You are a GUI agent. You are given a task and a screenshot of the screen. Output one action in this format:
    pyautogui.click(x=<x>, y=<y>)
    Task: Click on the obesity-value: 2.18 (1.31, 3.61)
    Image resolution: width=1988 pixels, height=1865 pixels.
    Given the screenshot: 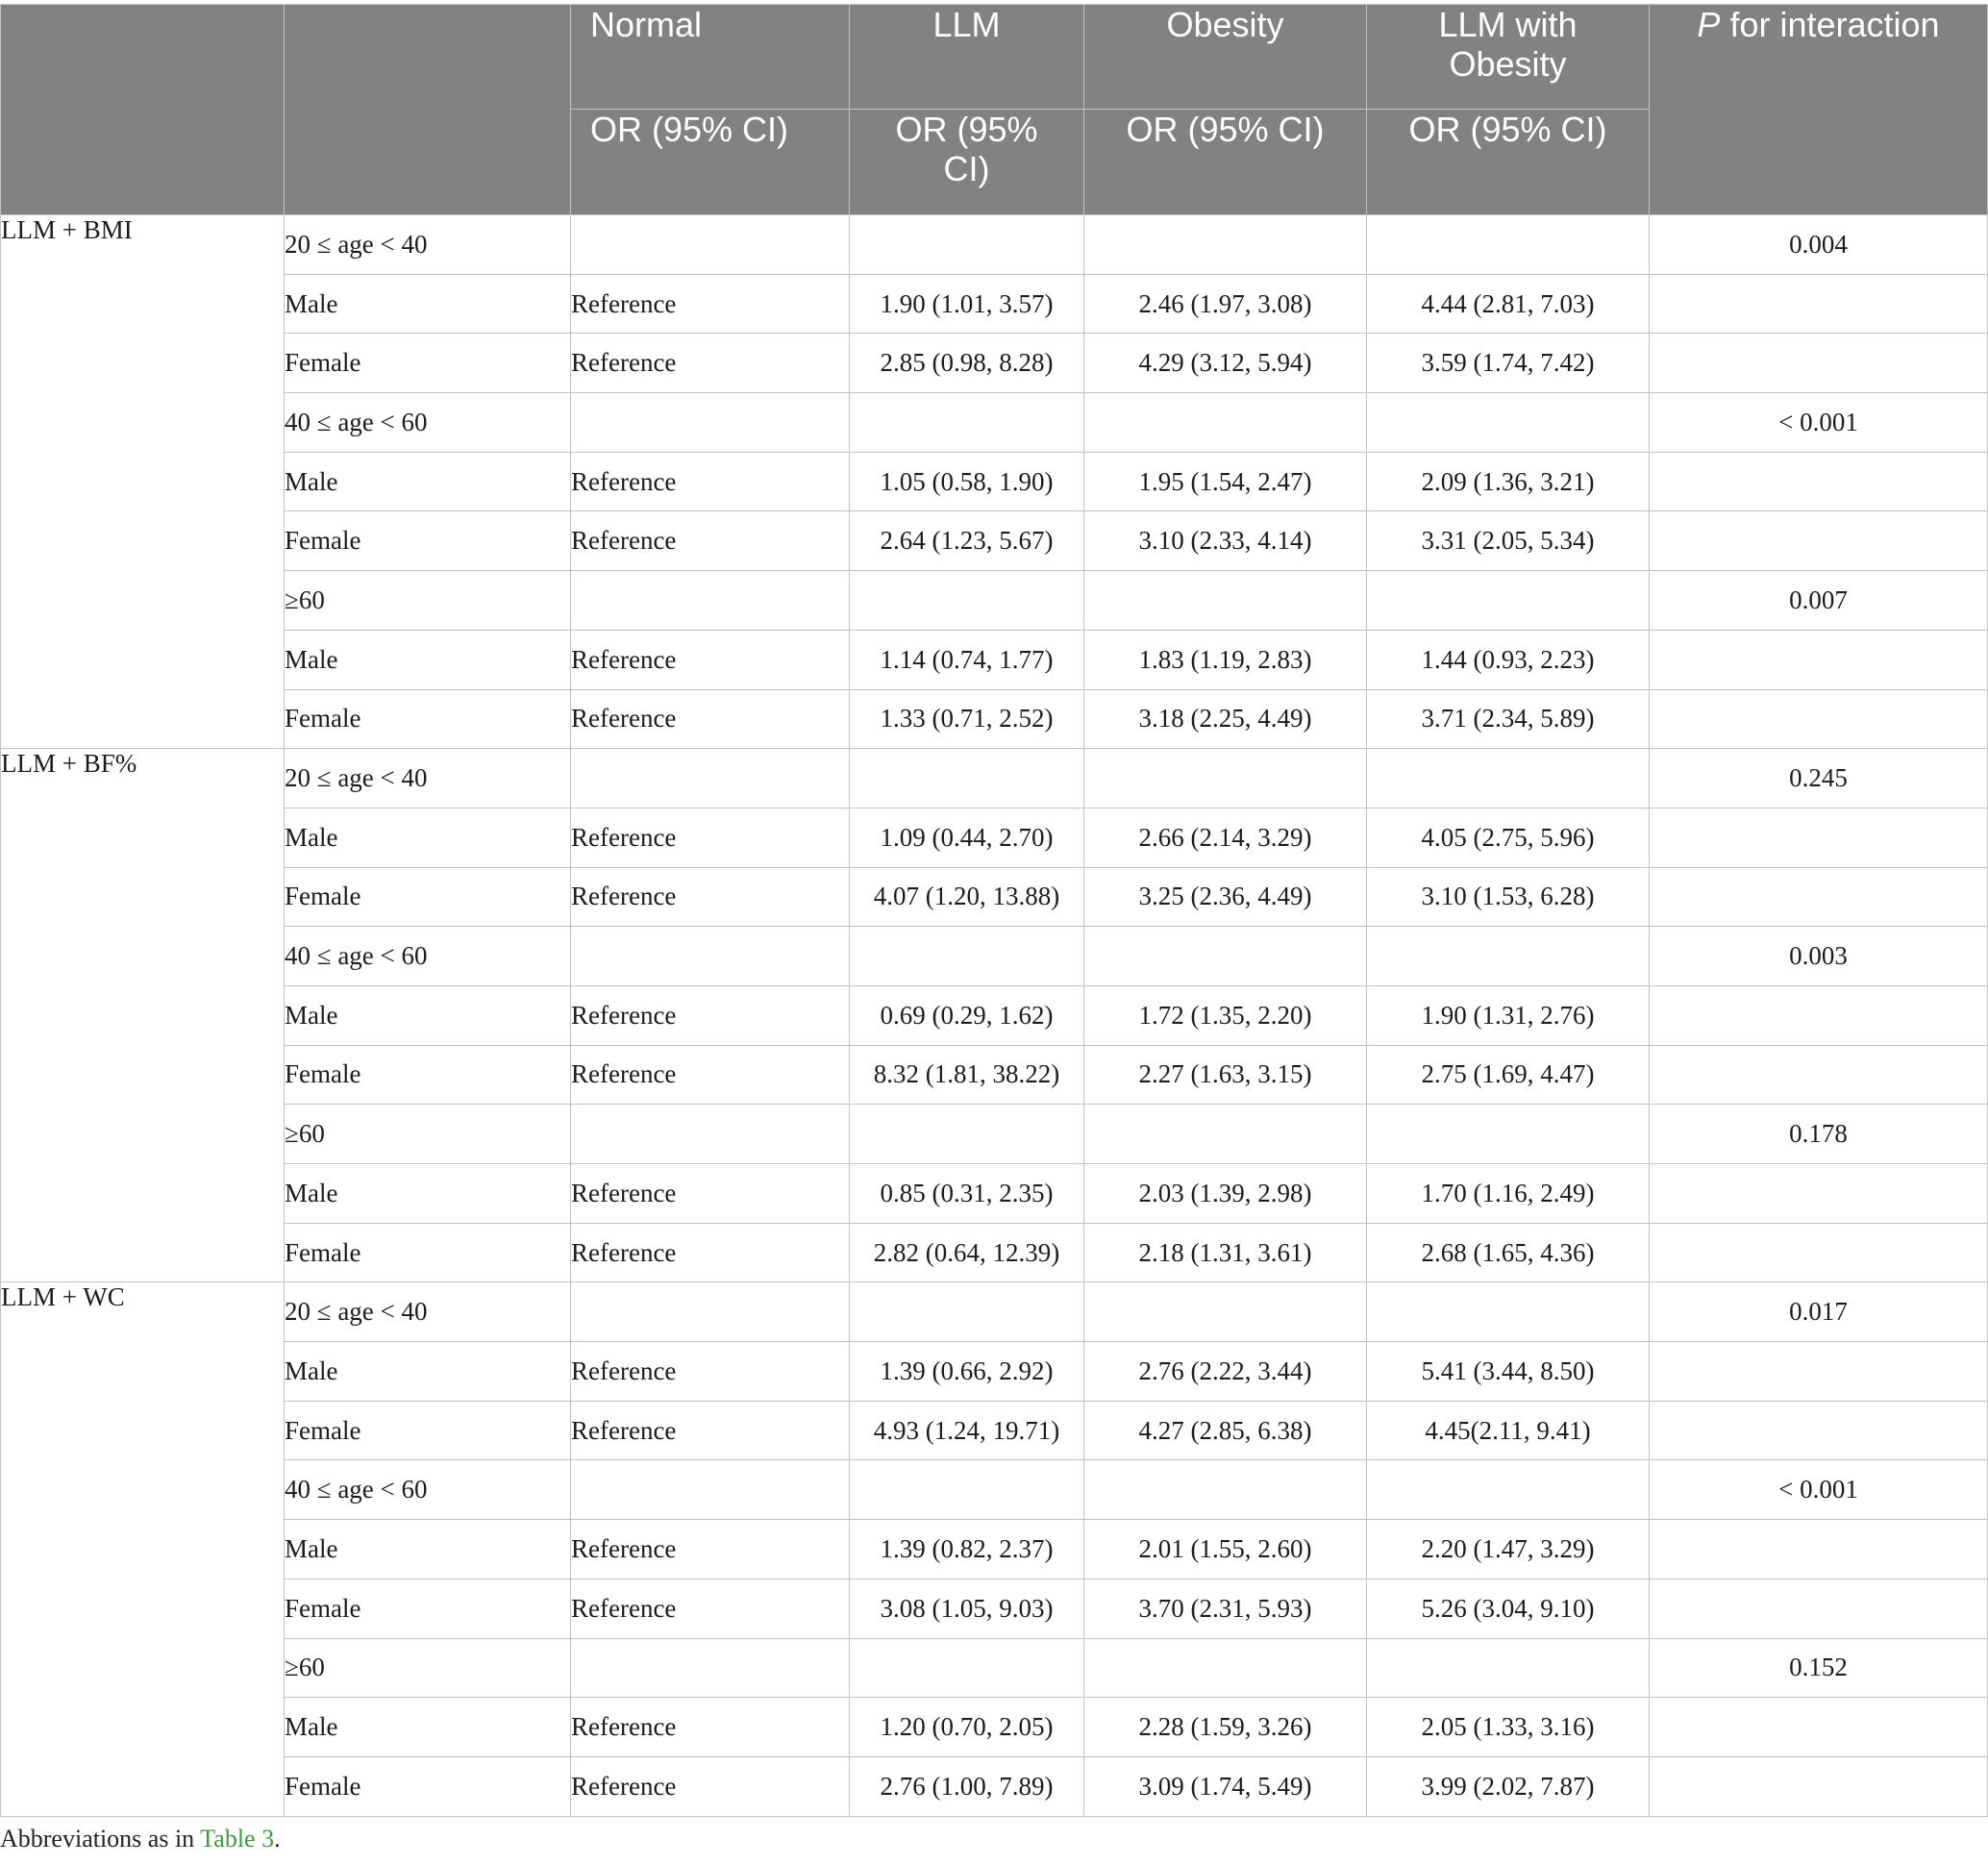 What is the action you would take?
    pyautogui.click(x=1225, y=1252)
    